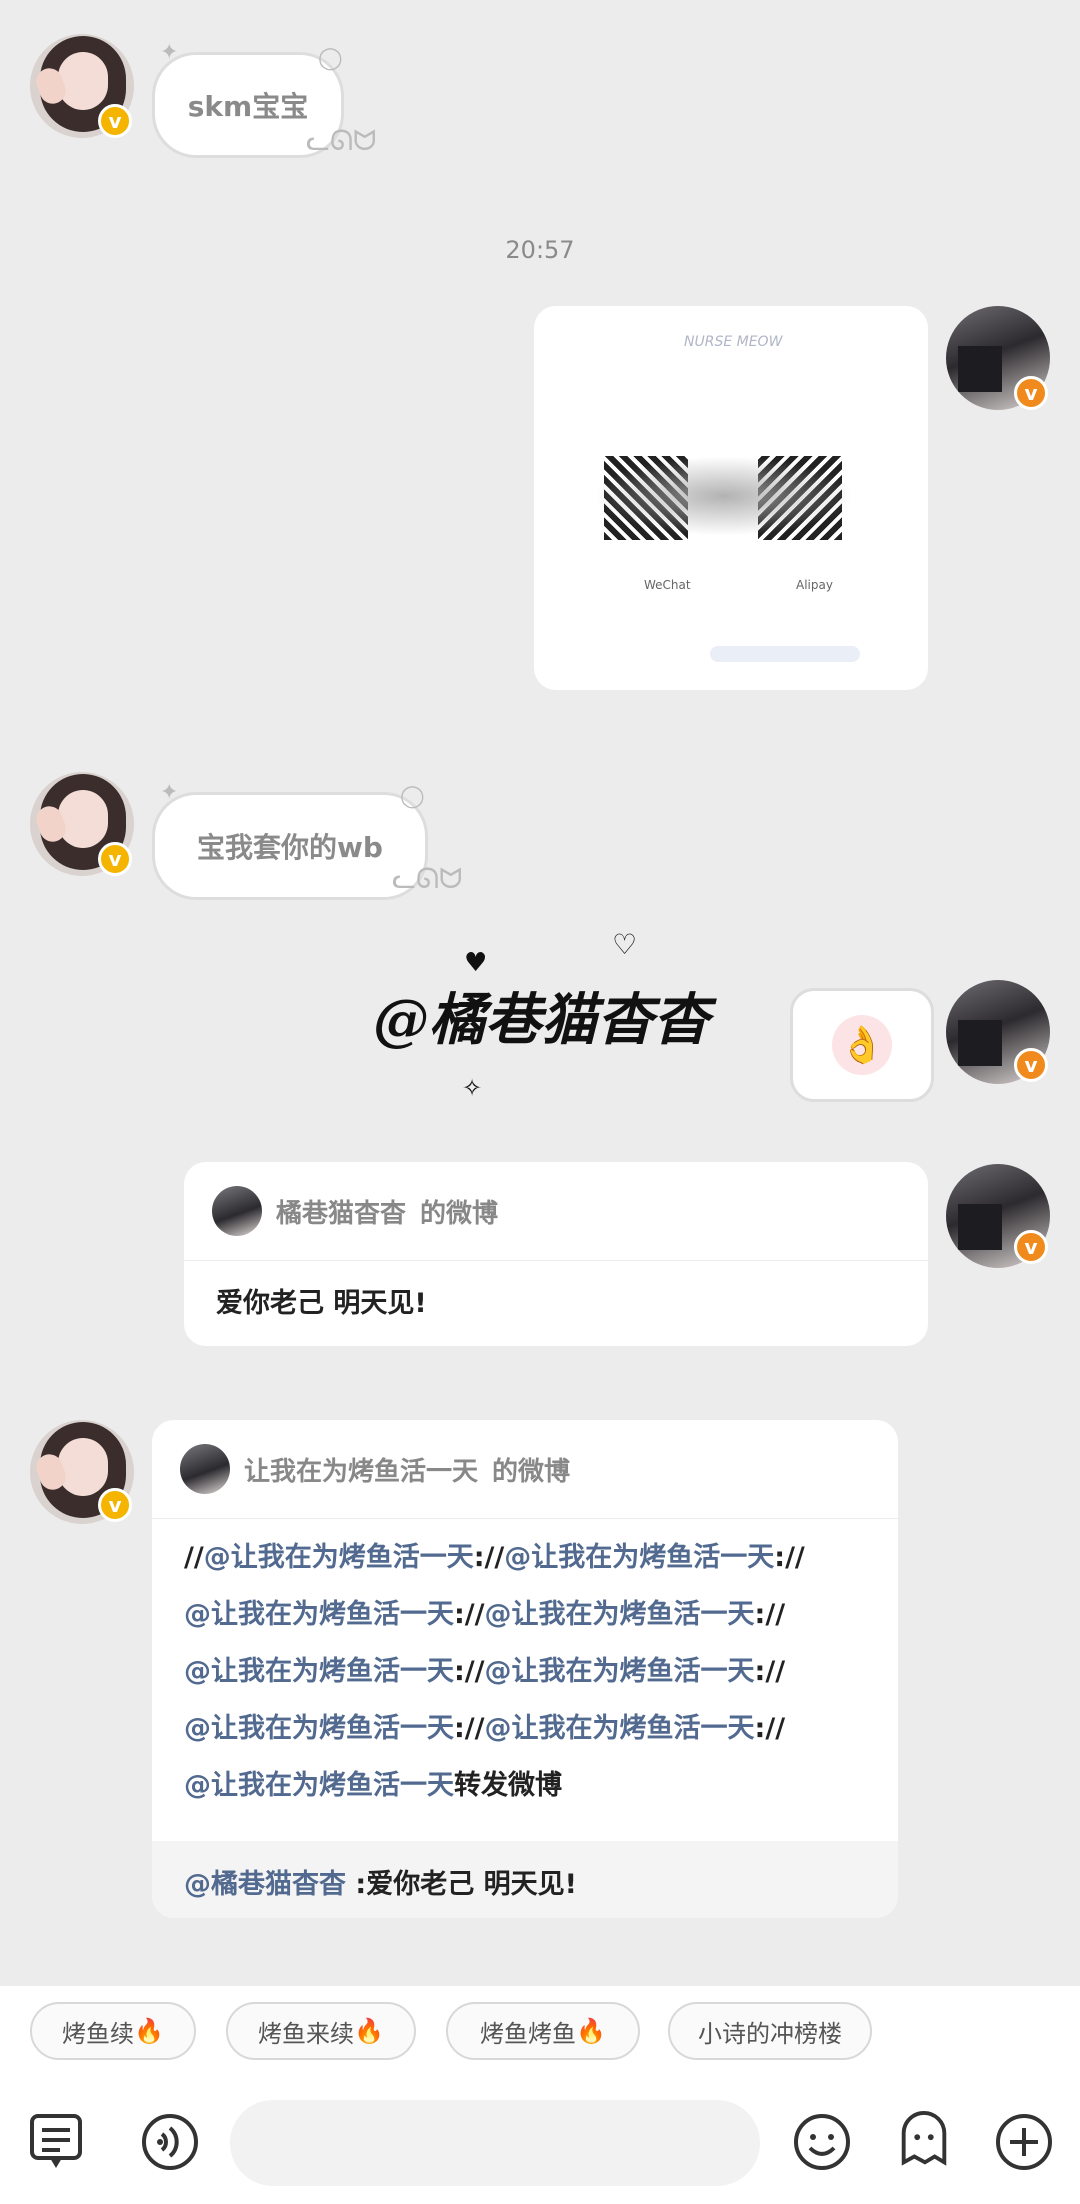  What do you see at coordinates (341, 1213) in the screenshot?
I see `author-name: 橘巷猫杳杳` at bounding box center [341, 1213].